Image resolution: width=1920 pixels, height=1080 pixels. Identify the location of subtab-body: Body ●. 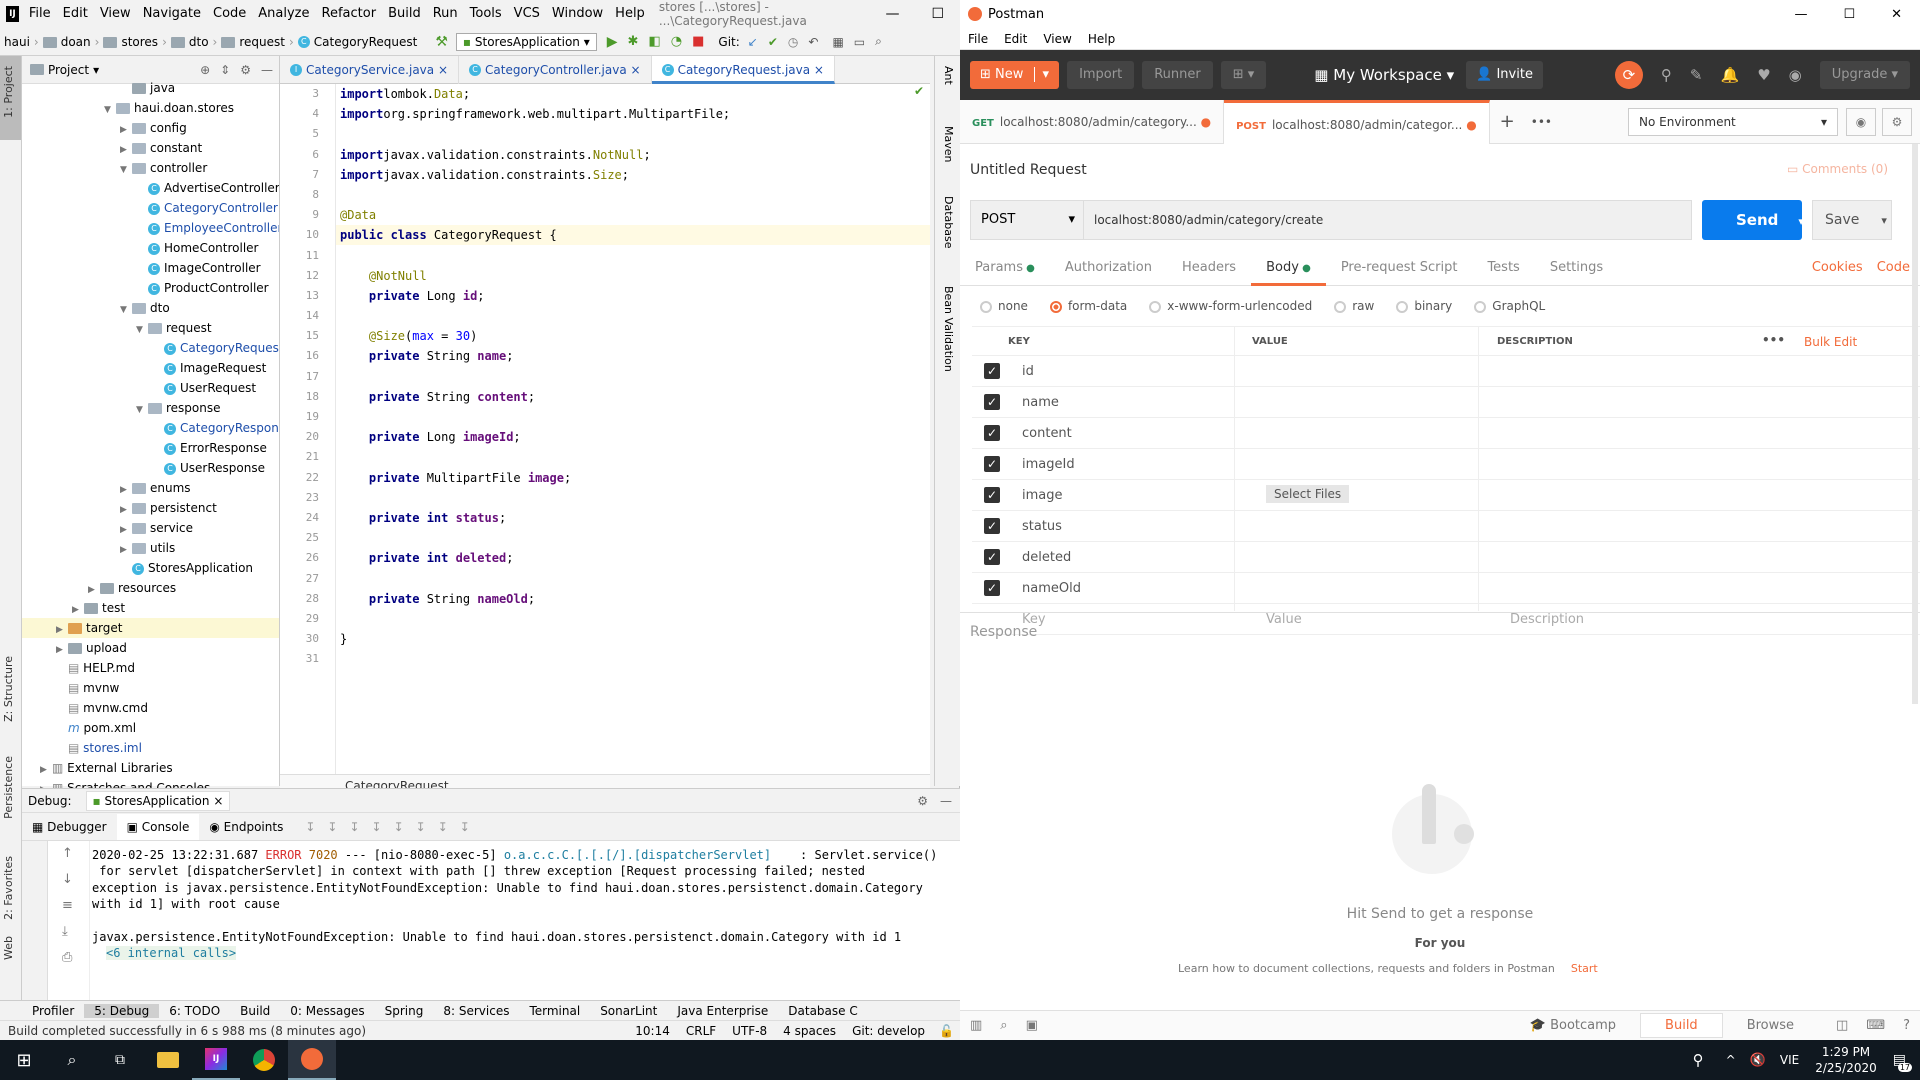
(1288, 268).